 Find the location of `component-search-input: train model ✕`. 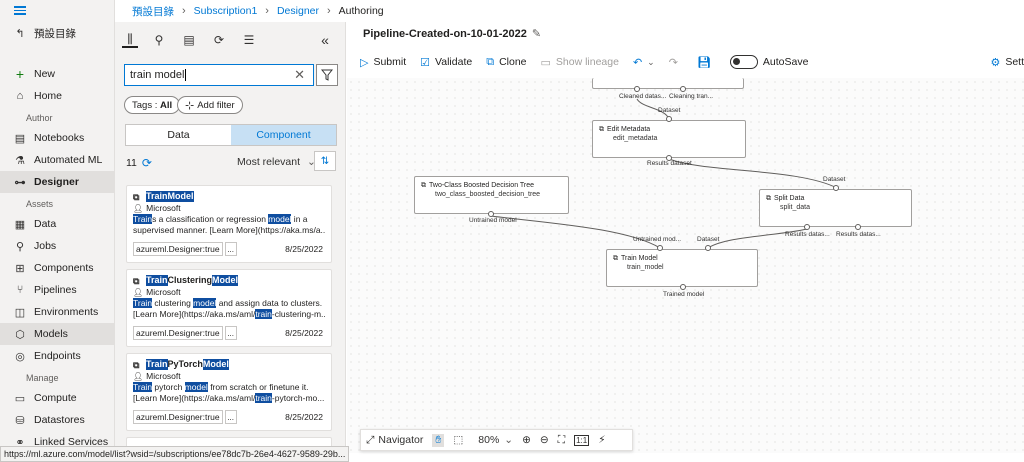

component-search-input: train model ✕ is located at coordinates (219, 75).